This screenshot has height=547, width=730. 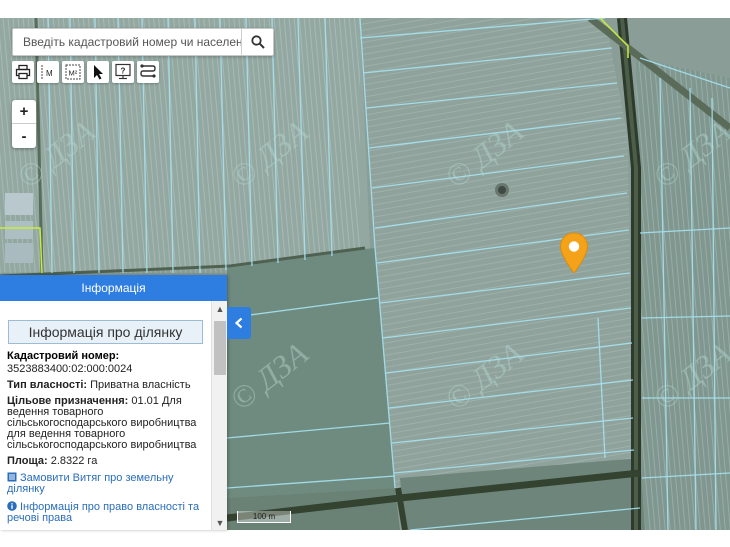 I want to click on area-label: Площа:, so click(x=27, y=461).